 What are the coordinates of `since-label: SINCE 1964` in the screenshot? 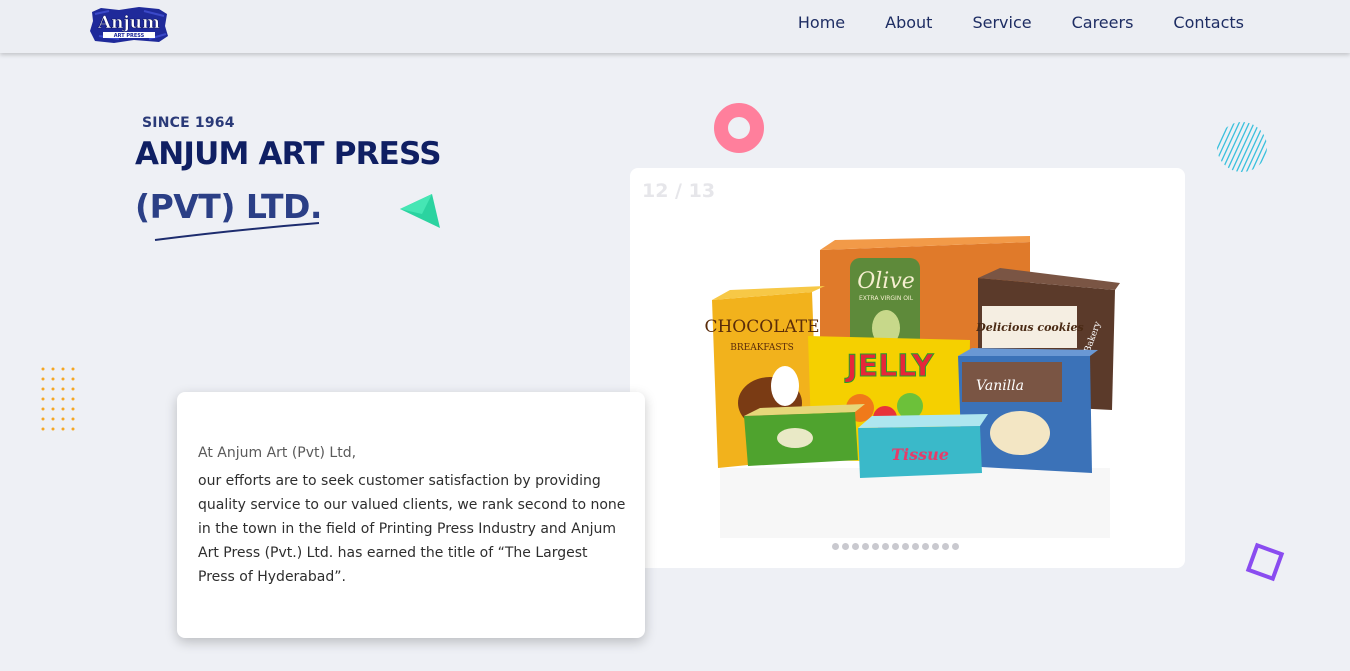 It's located at (188, 123).